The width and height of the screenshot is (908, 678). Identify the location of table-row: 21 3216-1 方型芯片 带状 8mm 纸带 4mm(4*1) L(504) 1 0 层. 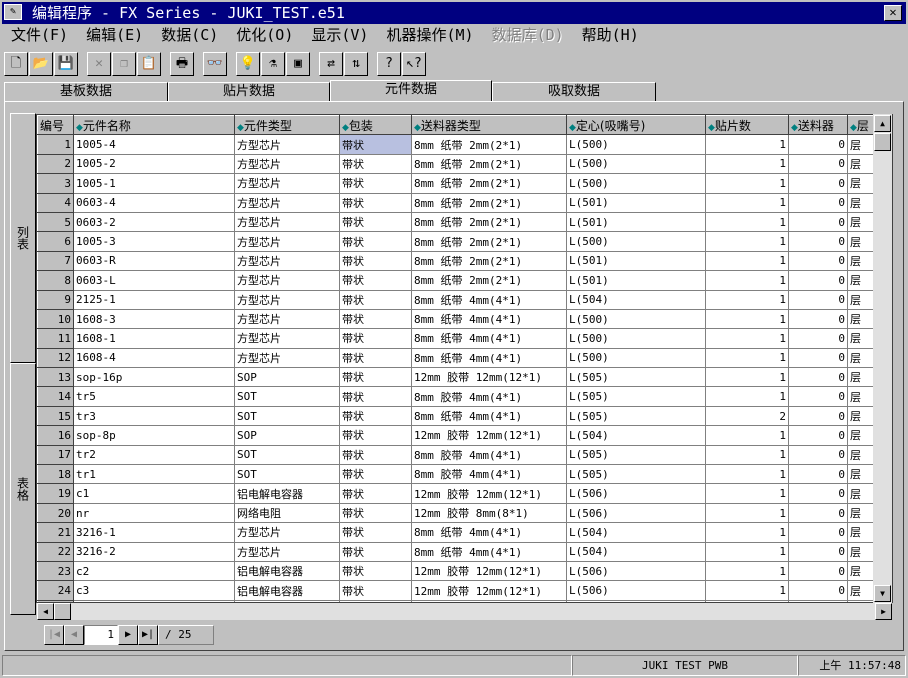
(457, 532).